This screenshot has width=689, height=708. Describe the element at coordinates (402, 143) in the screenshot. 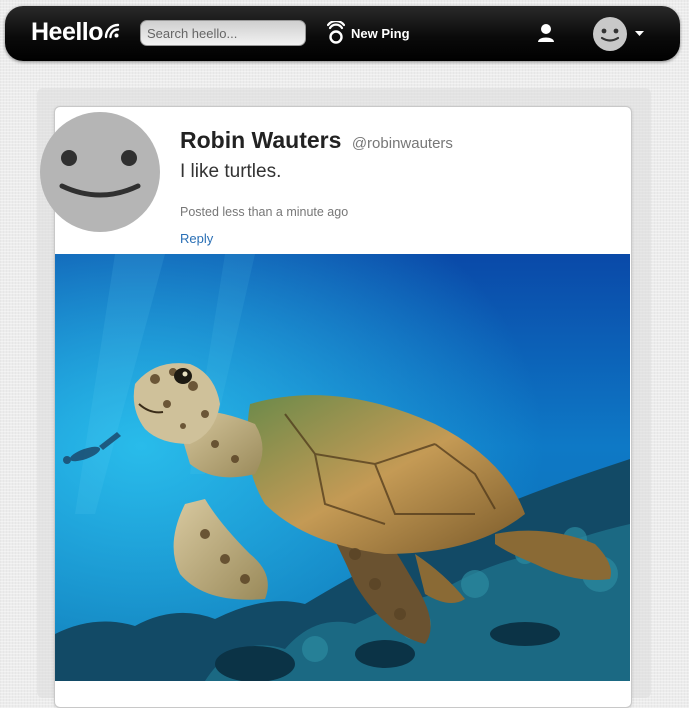

I see `author-handle: @robinwauters` at that location.